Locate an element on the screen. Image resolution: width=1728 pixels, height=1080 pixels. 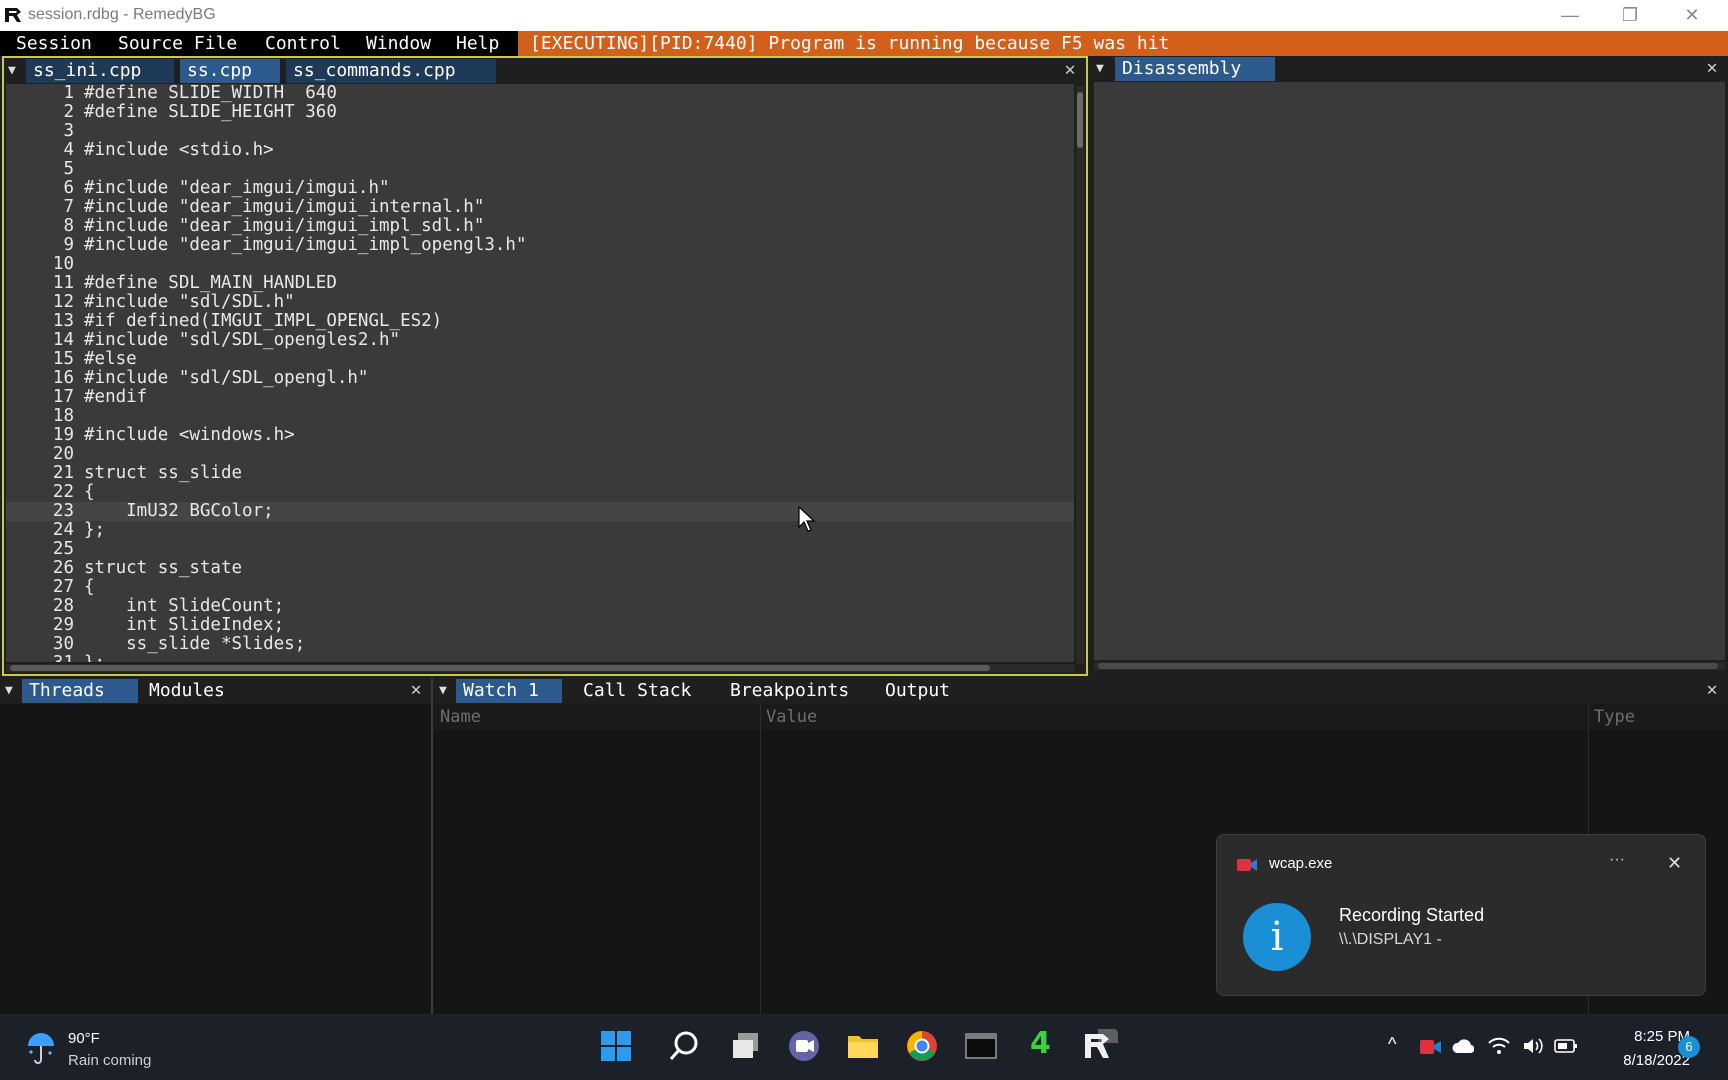
terminal-icon is located at coordinates (981, 1046).